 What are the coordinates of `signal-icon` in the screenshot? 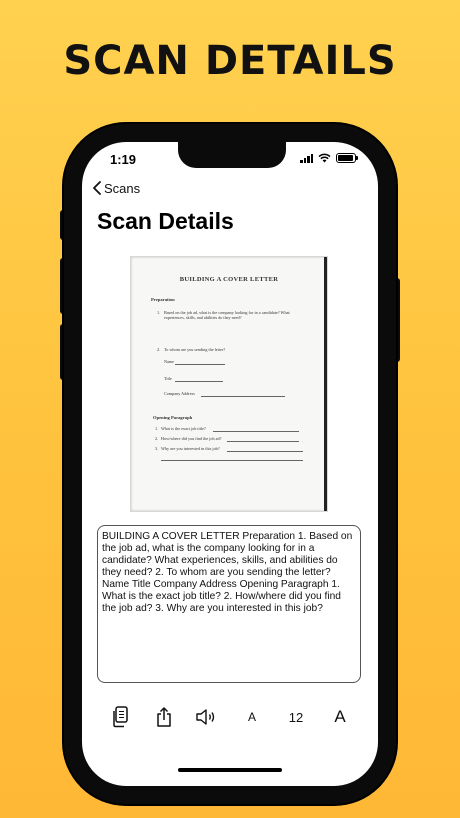 It's located at (306, 158).